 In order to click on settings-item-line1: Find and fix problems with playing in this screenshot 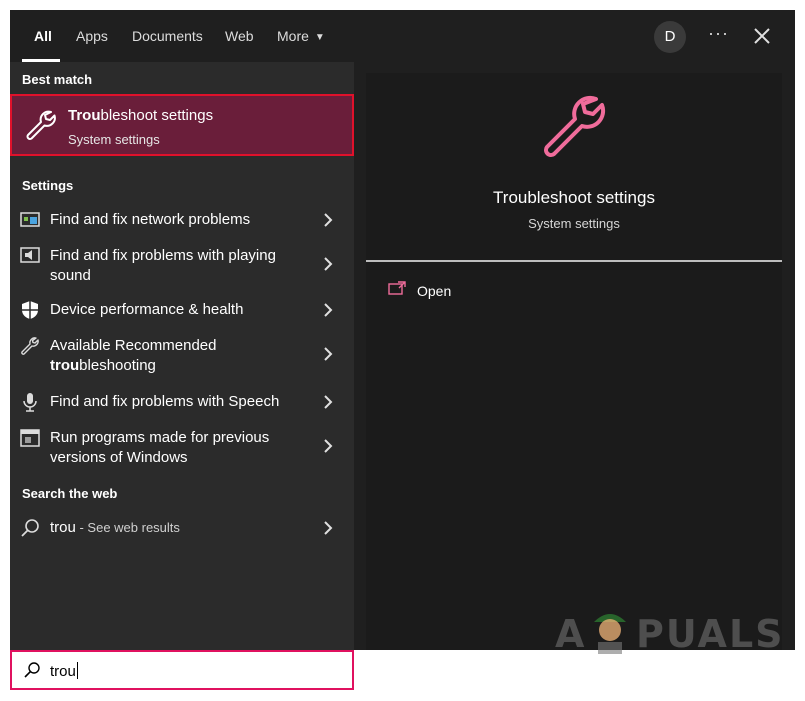, I will do `click(163, 255)`.